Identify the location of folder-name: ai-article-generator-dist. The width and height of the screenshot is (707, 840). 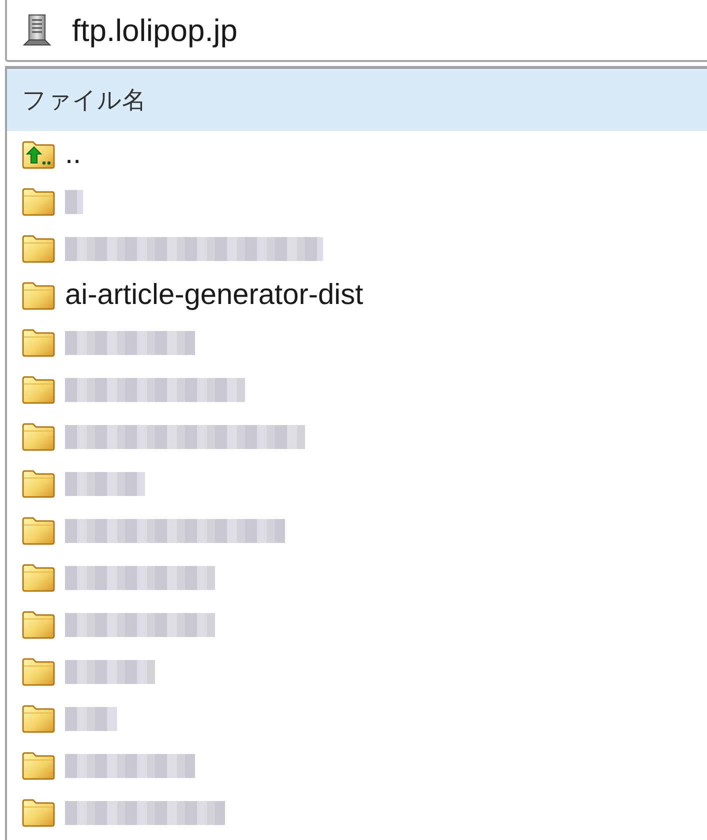
(214, 295).